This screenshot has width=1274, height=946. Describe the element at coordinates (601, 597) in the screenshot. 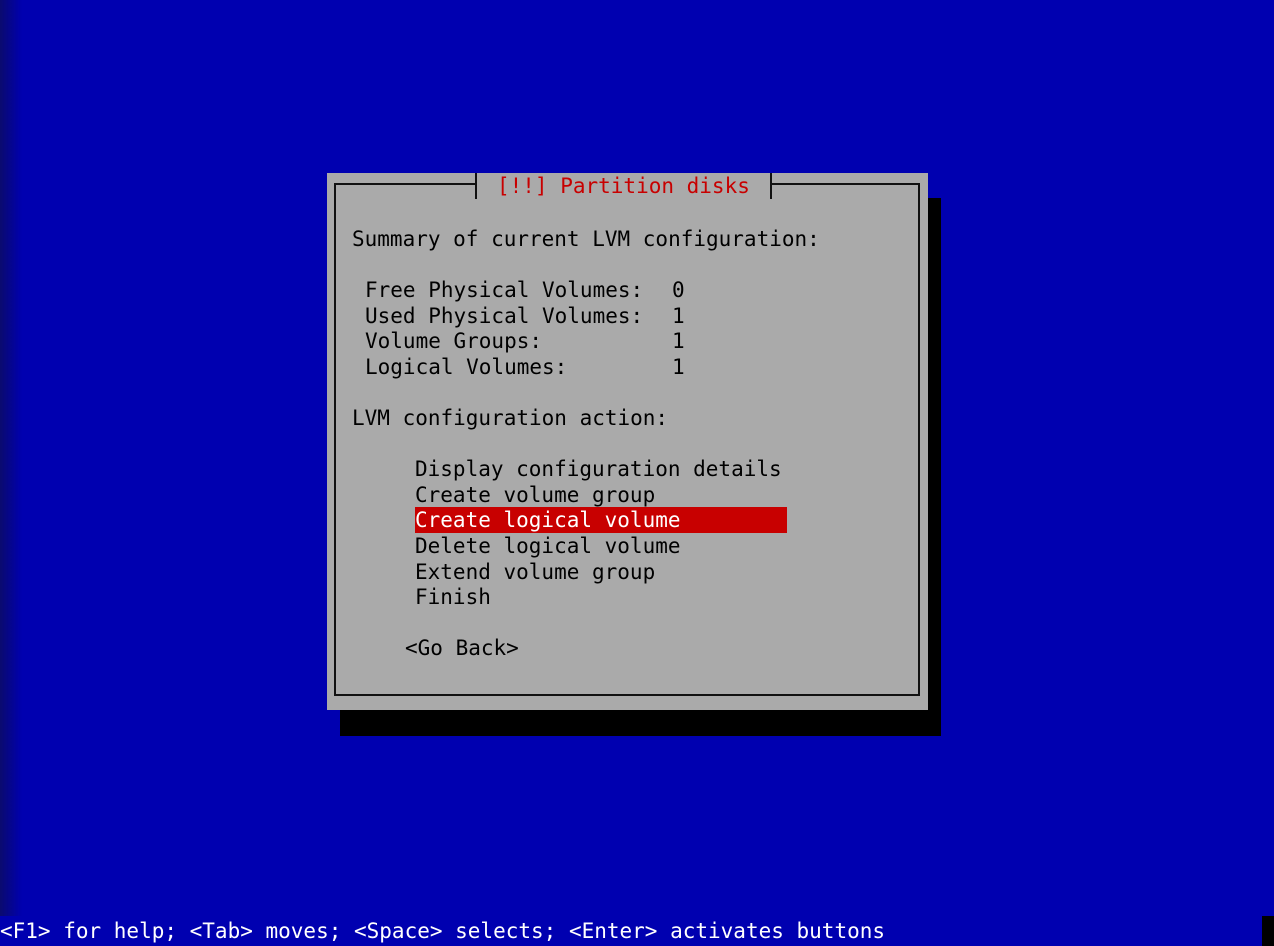

I see `menu-item-finish: Finish` at that location.